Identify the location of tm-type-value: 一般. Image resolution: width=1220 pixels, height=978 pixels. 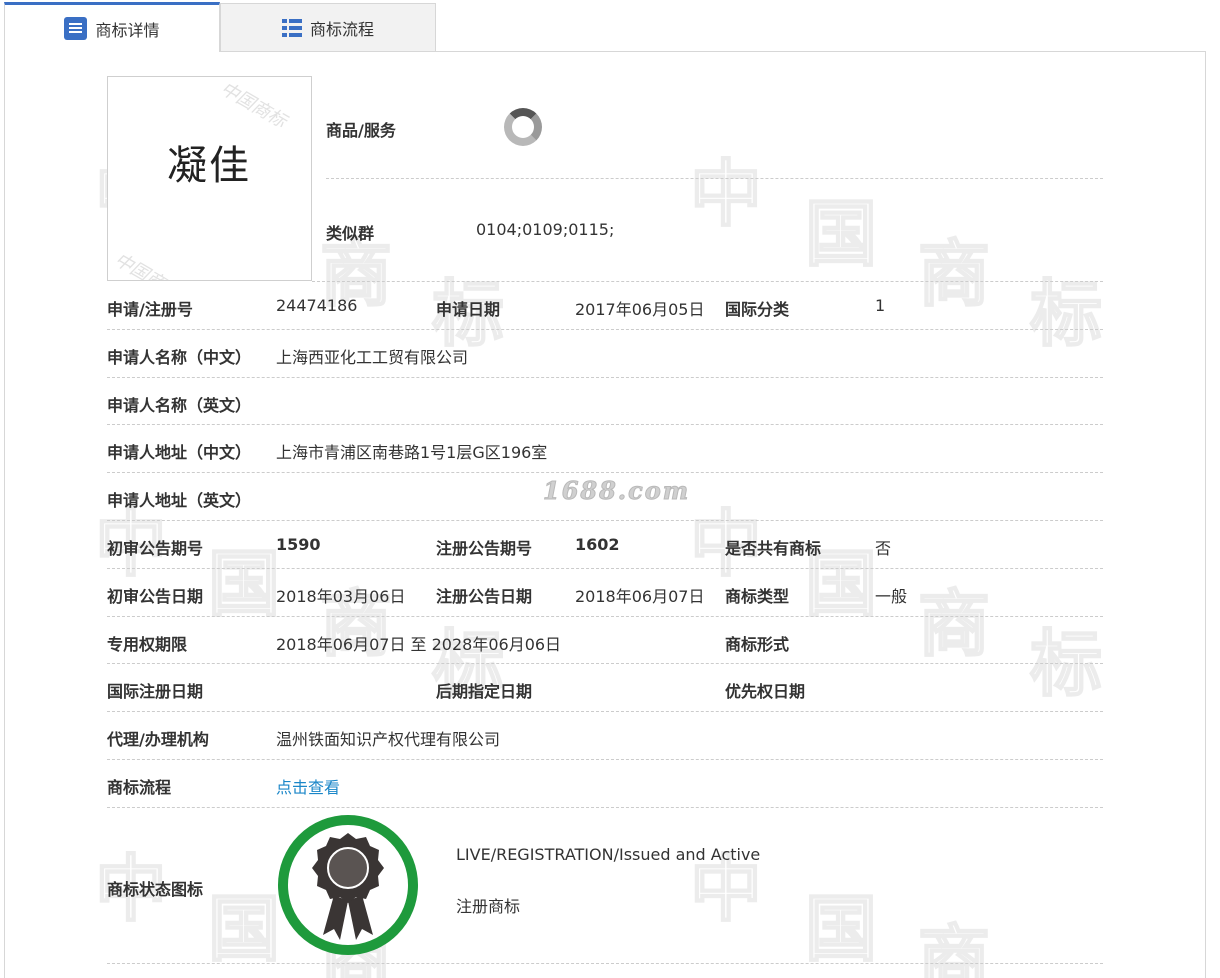
(891, 596).